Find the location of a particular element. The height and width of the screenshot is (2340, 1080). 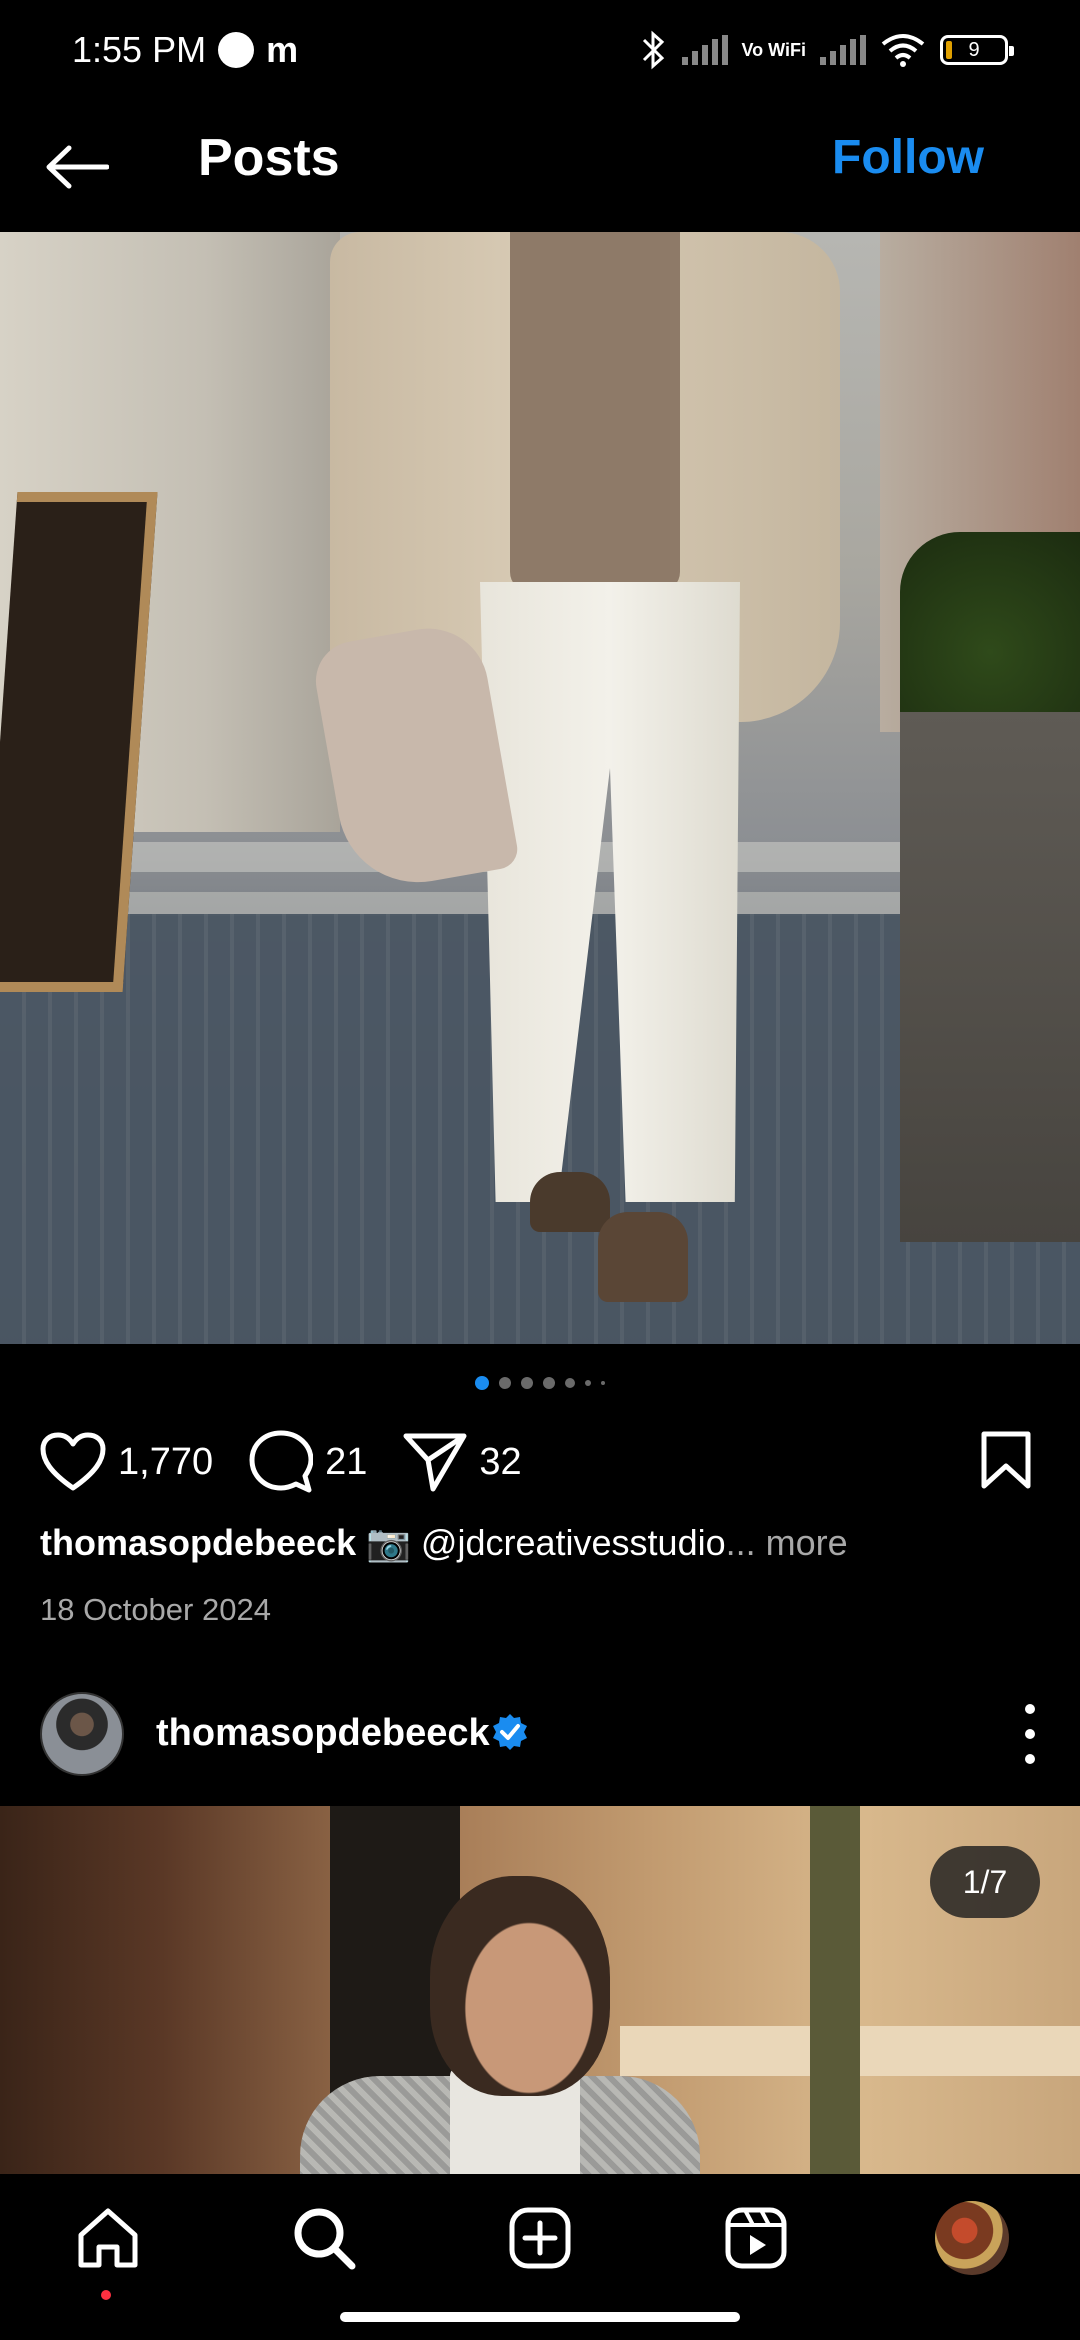

caption-username: thomasopdebeeck is located at coordinates (198, 1542).